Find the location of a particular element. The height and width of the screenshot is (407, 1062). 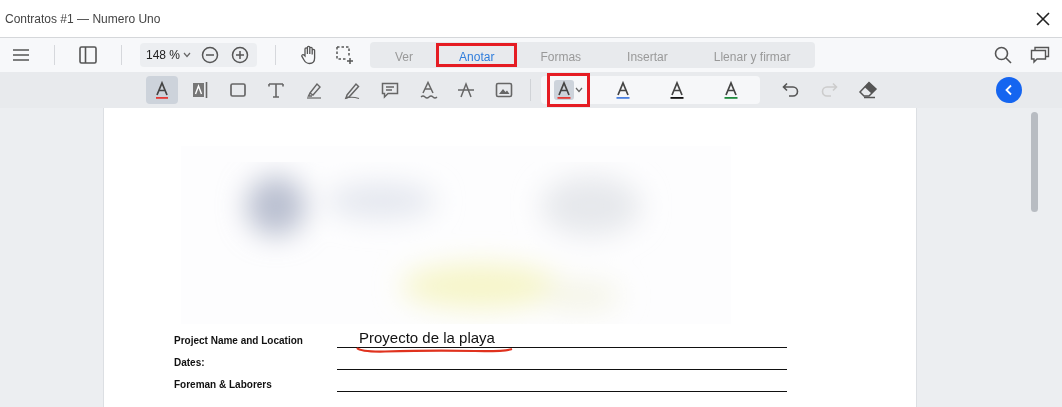

field-label: Project Name and Location is located at coordinates (239, 341).